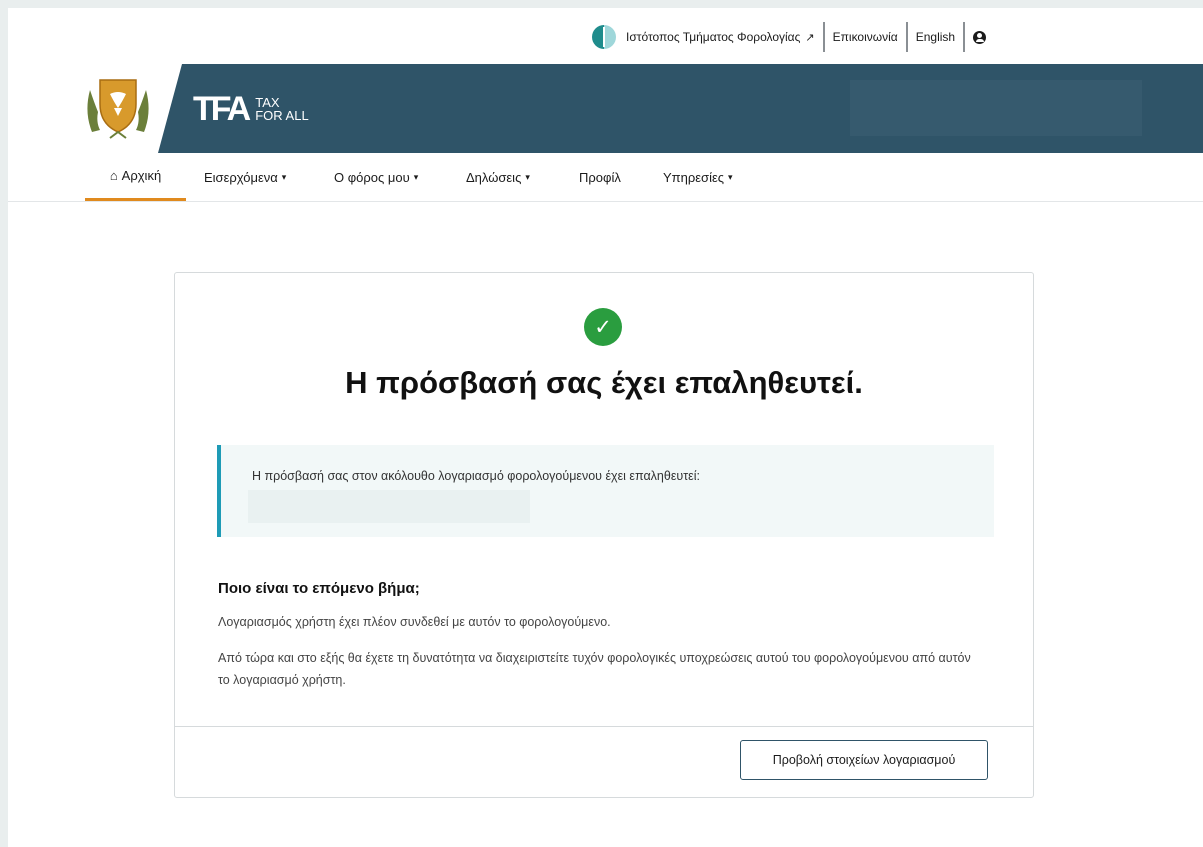  What do you see at coordinates (494, 177) in the screenshot?
I see `nav-item-label: Δηλώσεις` at bounding box center [494, 177].